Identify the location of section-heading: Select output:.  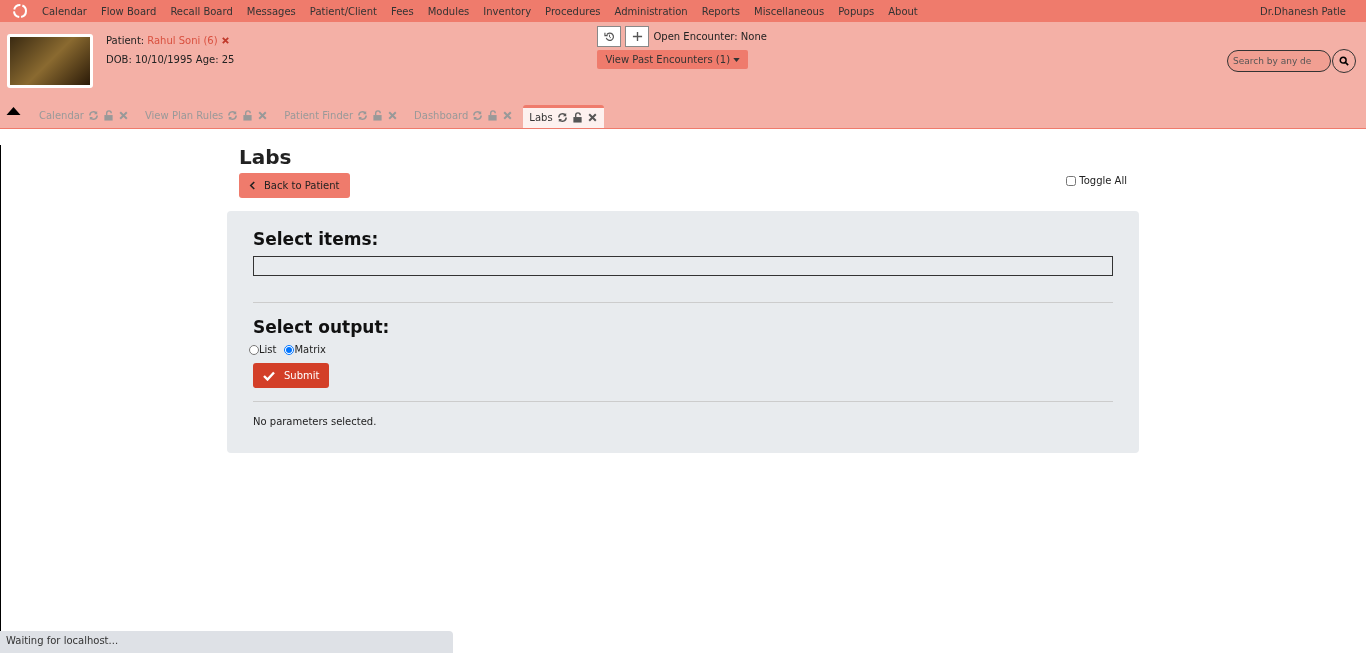
(322, 327).